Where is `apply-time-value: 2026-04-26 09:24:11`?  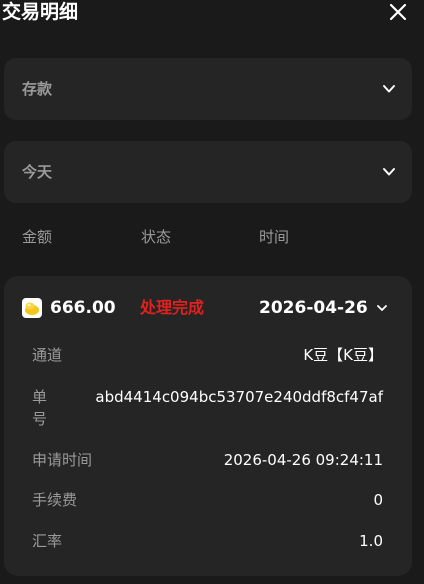 apply-time-value: 2026-04-26 09:24:11 is located at coordinates (303, 460).